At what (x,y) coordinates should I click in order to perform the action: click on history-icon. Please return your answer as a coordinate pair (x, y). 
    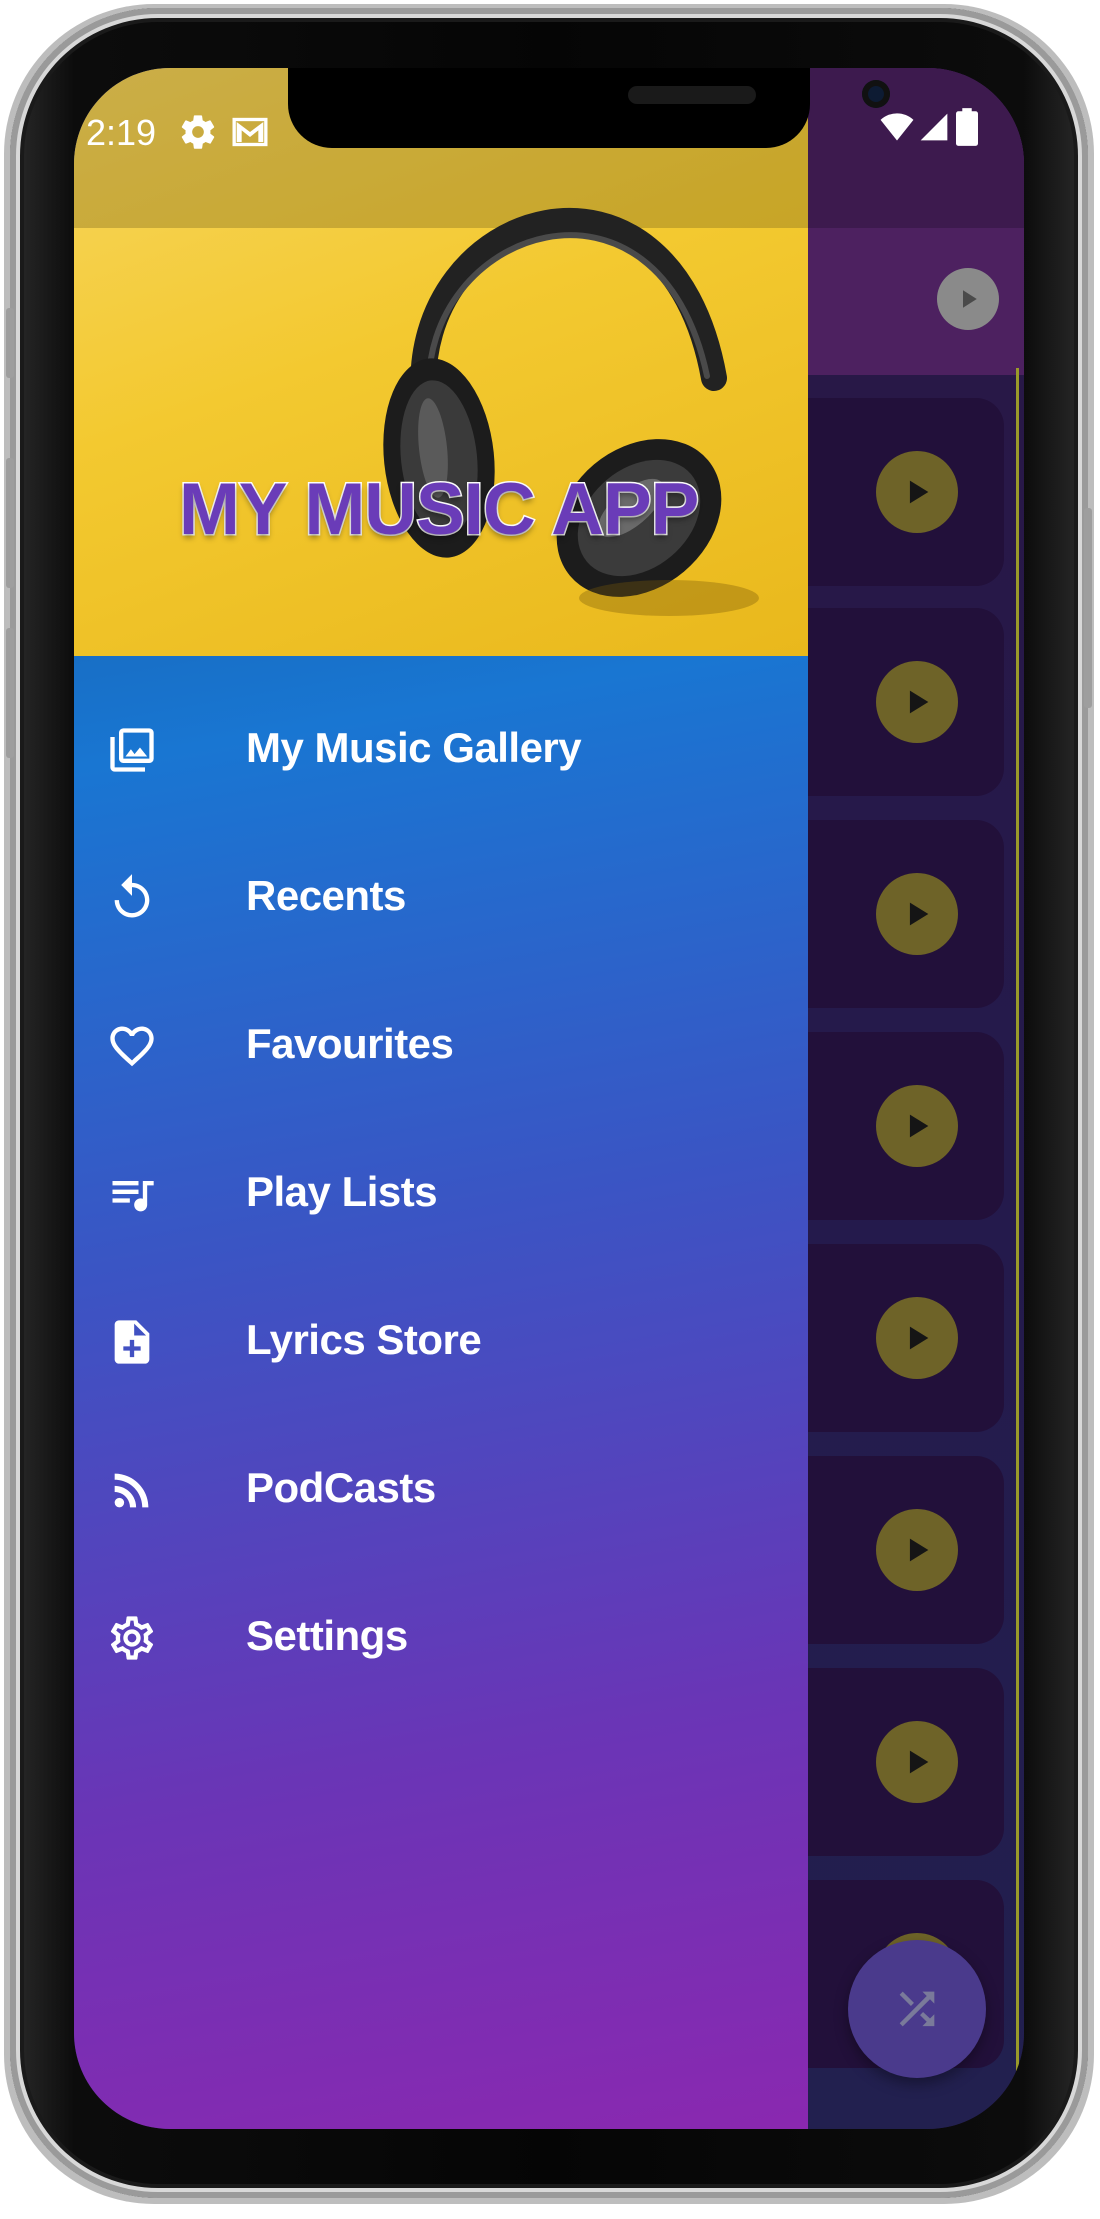
    Looking at the image, I should click on (132, 896).